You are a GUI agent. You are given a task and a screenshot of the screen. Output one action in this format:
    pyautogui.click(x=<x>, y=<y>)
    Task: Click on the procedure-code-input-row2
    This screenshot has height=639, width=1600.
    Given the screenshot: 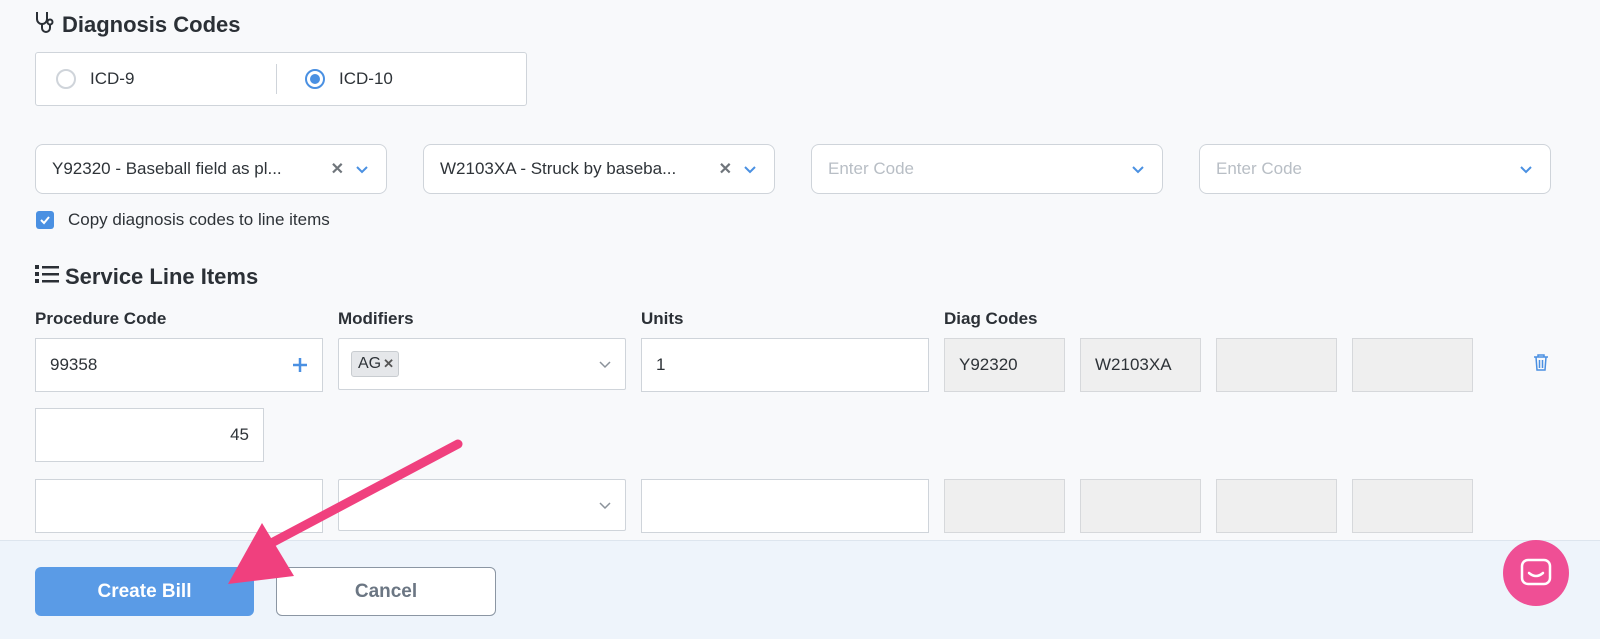 What is the action you would take?
    pyautogui.click(x=179, y=506)
    